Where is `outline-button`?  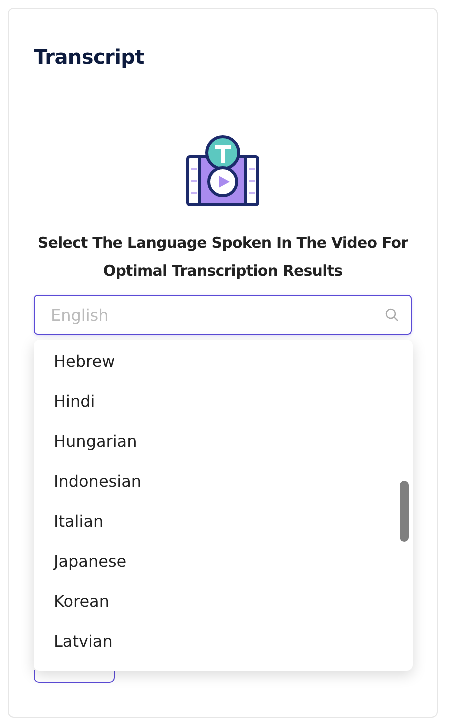 outline-button is located at coordinates (74, 676).